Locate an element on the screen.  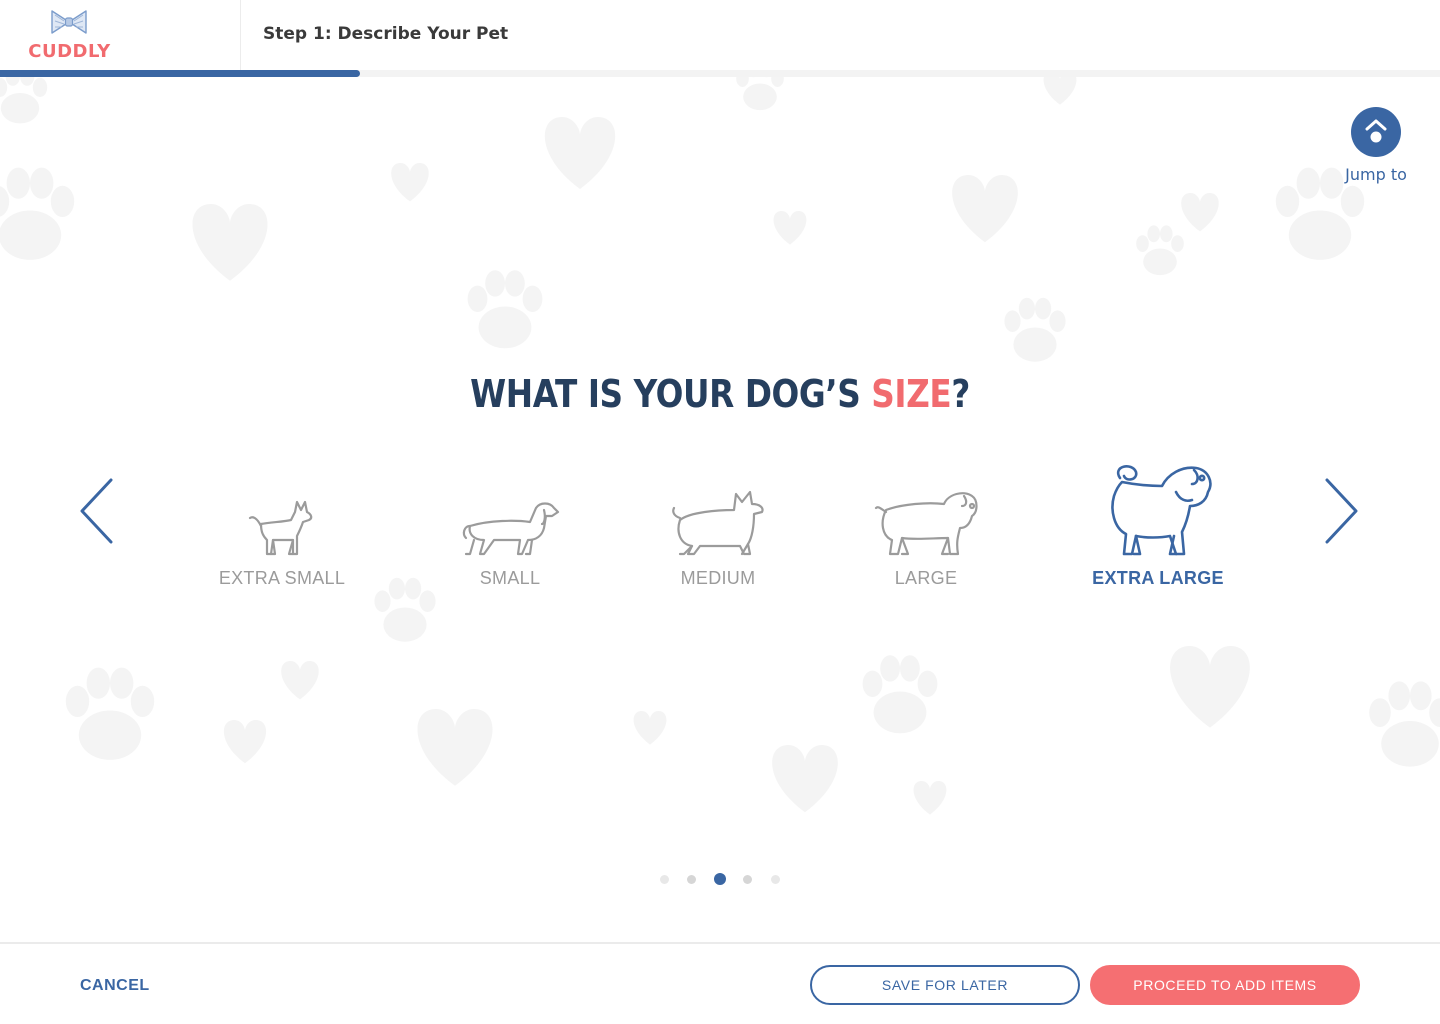
pug-icon is located at coordinates (1161, 510).